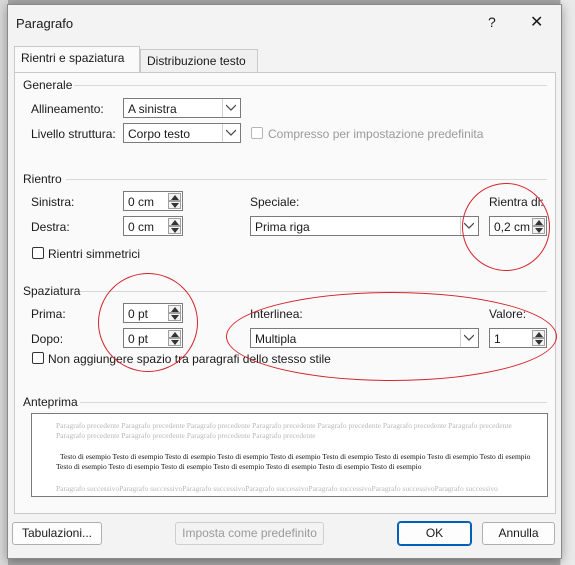 The width and height of the screenshot is (575, 565). I want to click on non-aggiungere-checkbox, so click(38, 358).